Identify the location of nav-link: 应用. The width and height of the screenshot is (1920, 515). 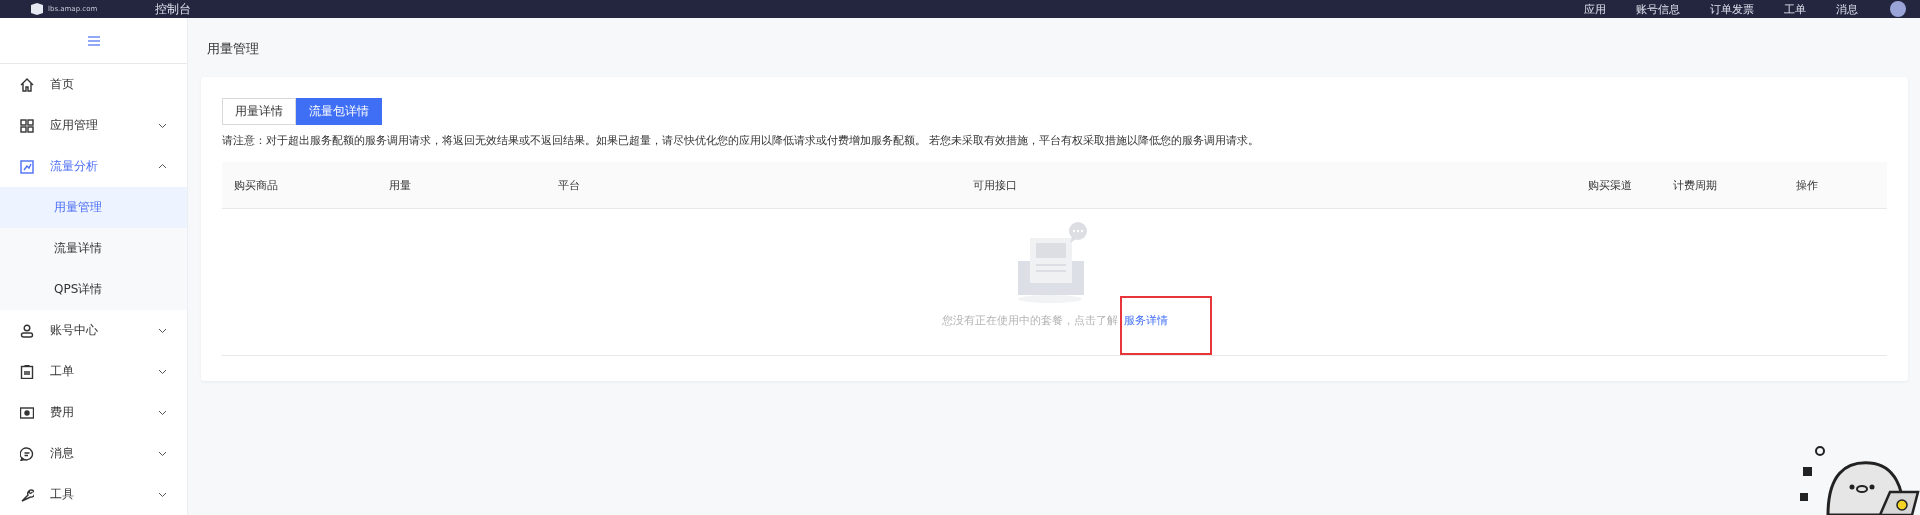
(1595, 9).